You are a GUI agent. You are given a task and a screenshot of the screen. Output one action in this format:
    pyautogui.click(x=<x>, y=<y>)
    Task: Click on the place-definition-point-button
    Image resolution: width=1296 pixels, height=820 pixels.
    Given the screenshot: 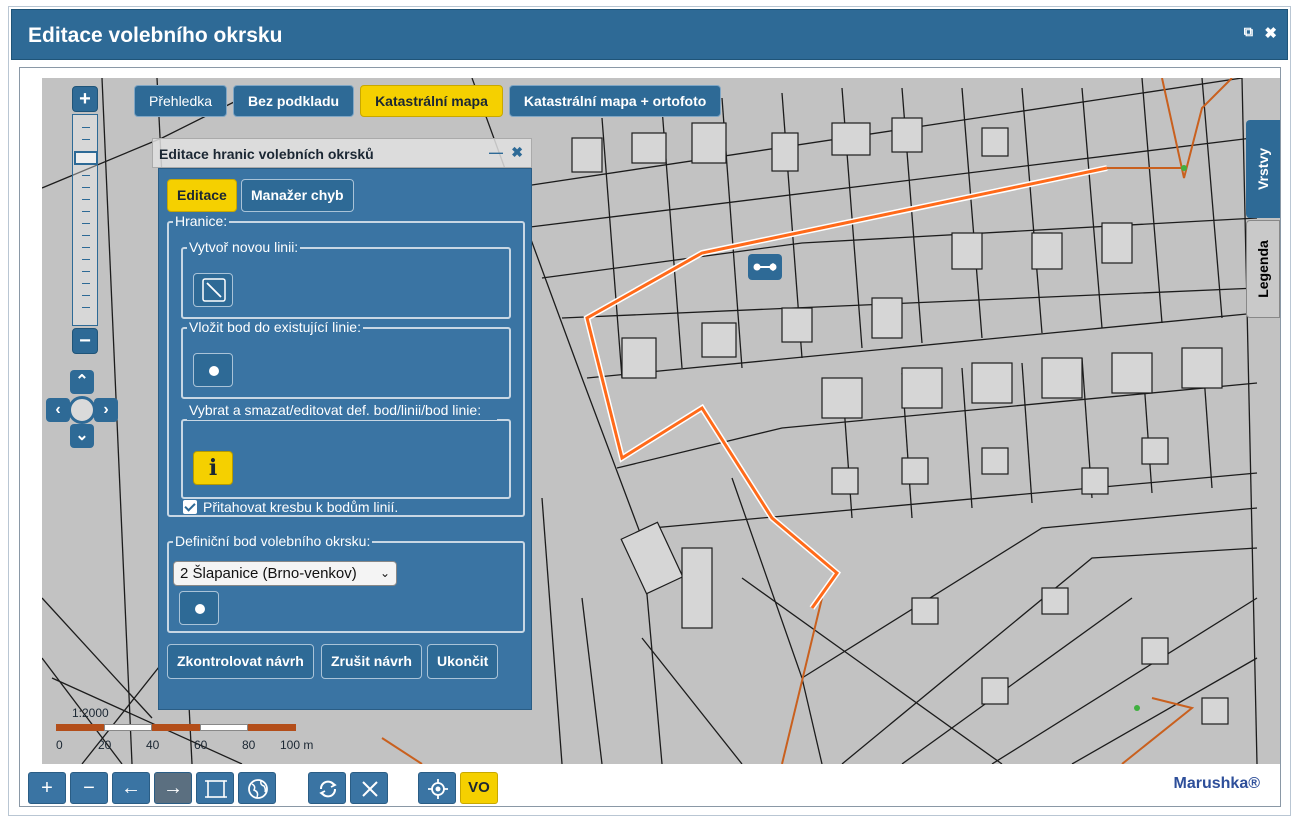 What is the action you would take?
    pyautogui.click(x=199, y=608)
    